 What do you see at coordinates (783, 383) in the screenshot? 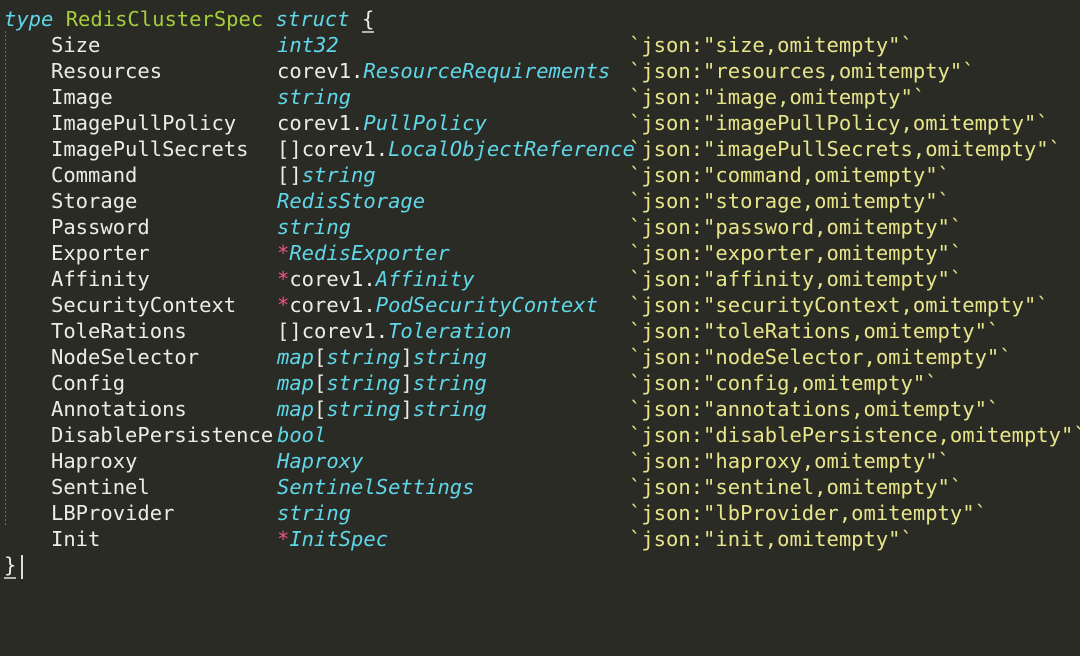
I see `field-struct-tag: `json:"config,omitempty"`` at bounding box center [783, 383].